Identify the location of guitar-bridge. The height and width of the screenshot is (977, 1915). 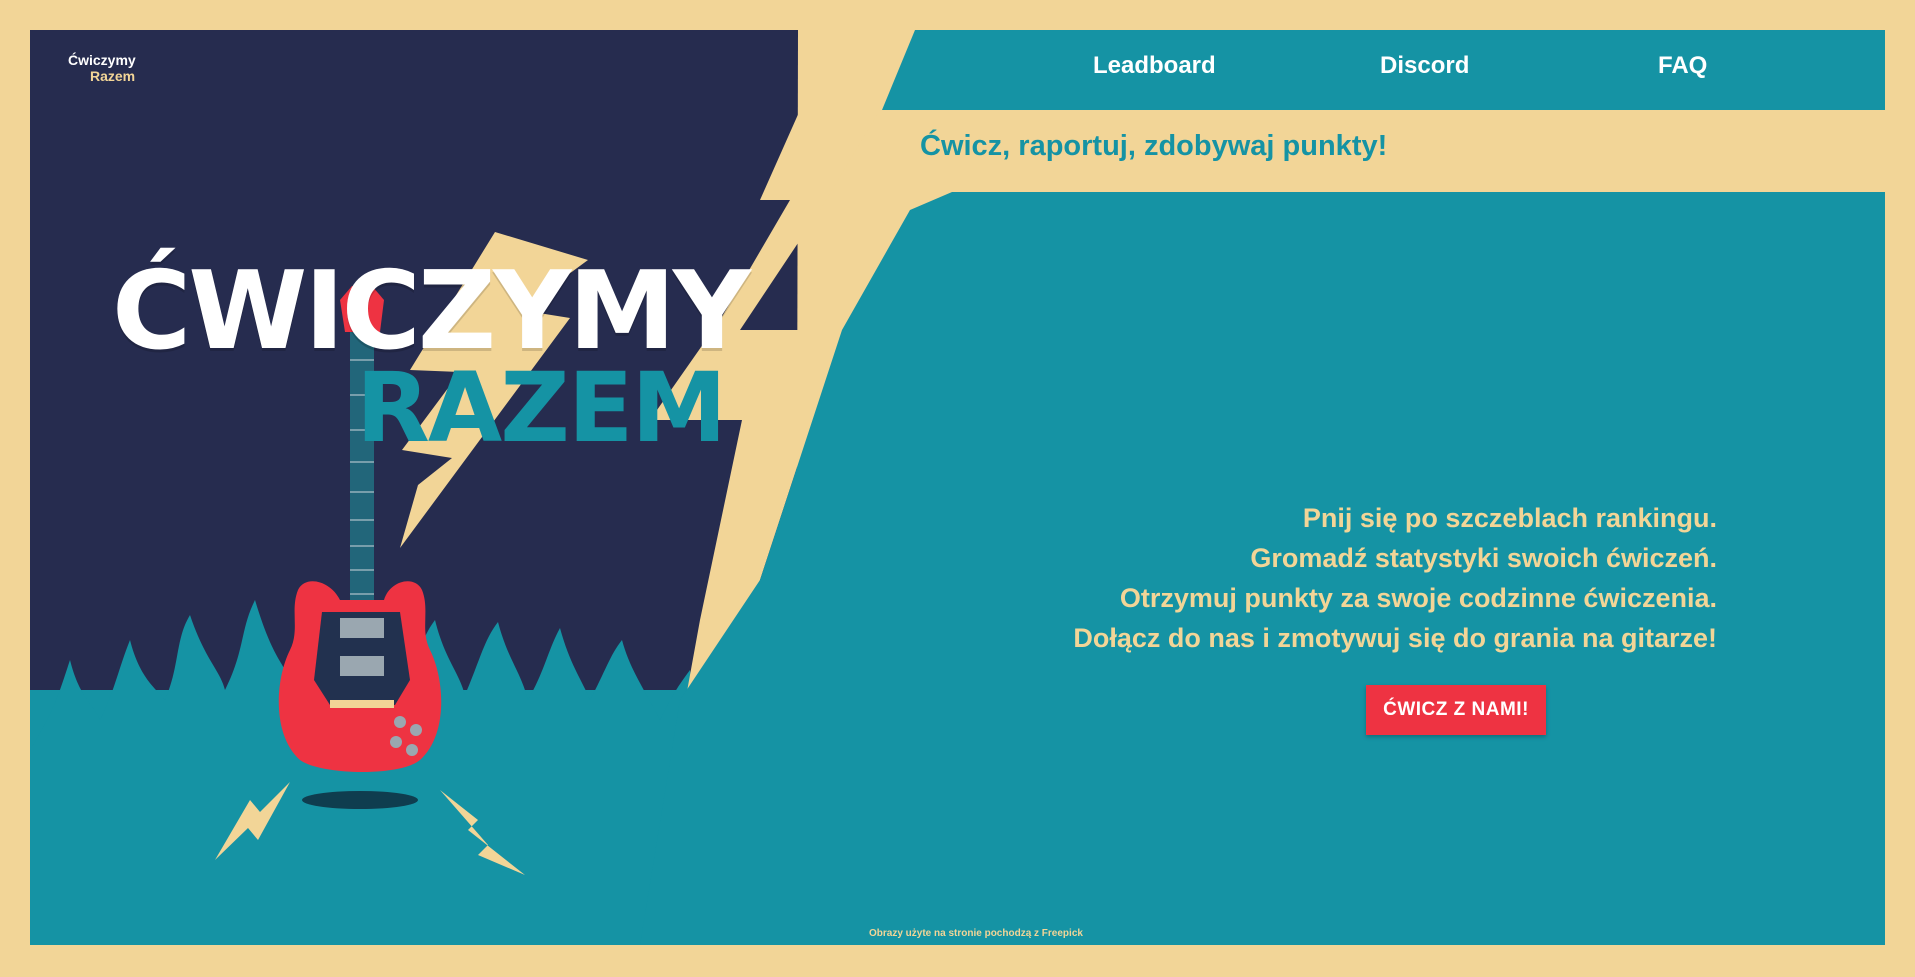
(362, 704).